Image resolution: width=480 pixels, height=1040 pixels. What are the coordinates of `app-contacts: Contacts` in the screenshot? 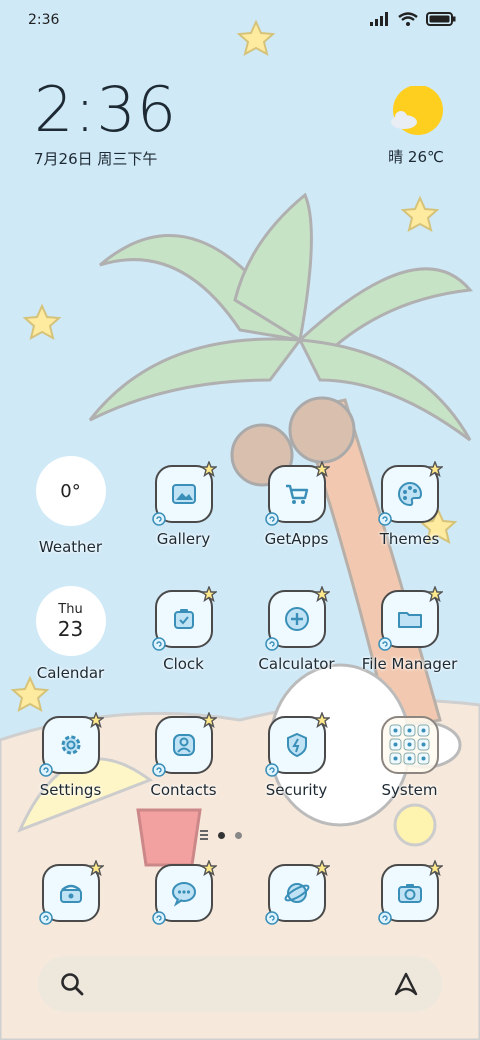 It's located at (183, 755).